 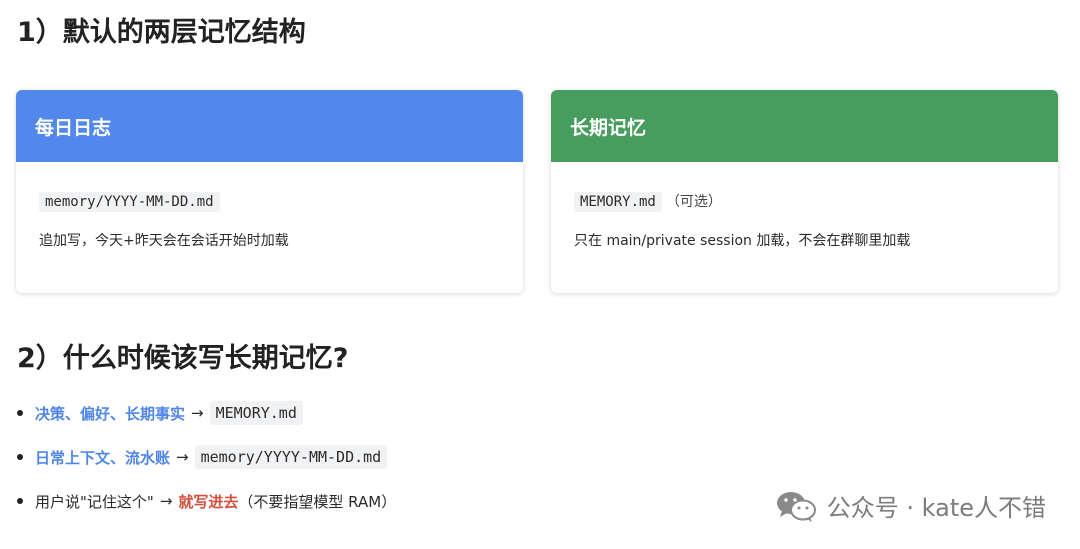 I want to click on bullet-item-daily-context: 日常上下文、流水账 → memory/YYYY-MM-DD.md, so click(x=206, y=457).